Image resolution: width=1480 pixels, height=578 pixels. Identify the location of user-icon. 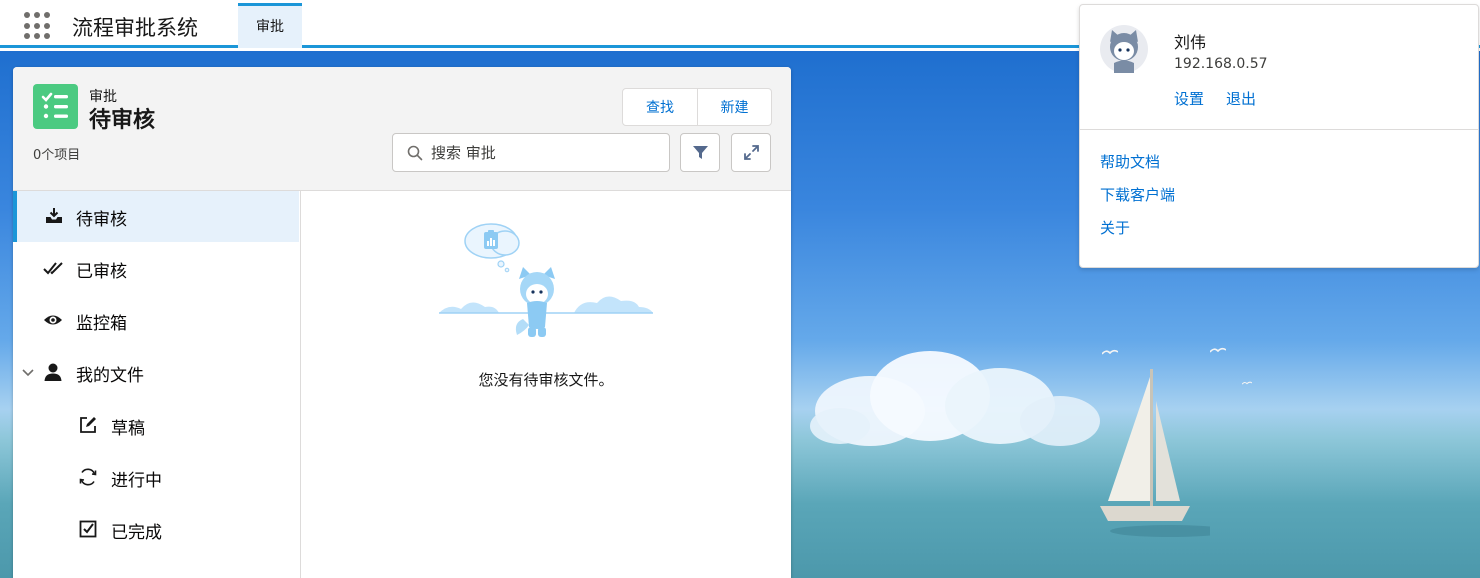
(53, 372).